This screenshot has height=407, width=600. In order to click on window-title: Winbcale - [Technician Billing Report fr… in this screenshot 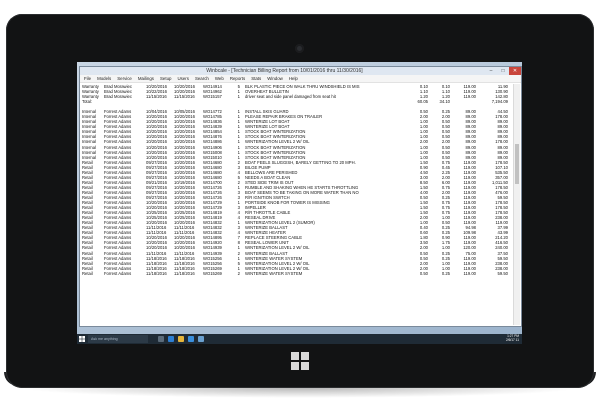, I will do `click(284, 71)`.